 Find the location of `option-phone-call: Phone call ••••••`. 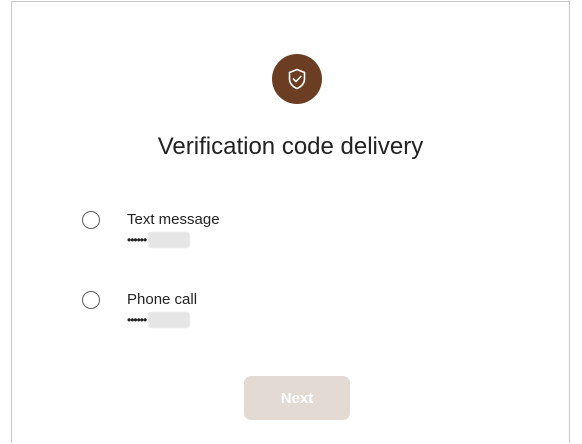

option-phone-call: Phone call •••••• is located at coordinates (139, 309).